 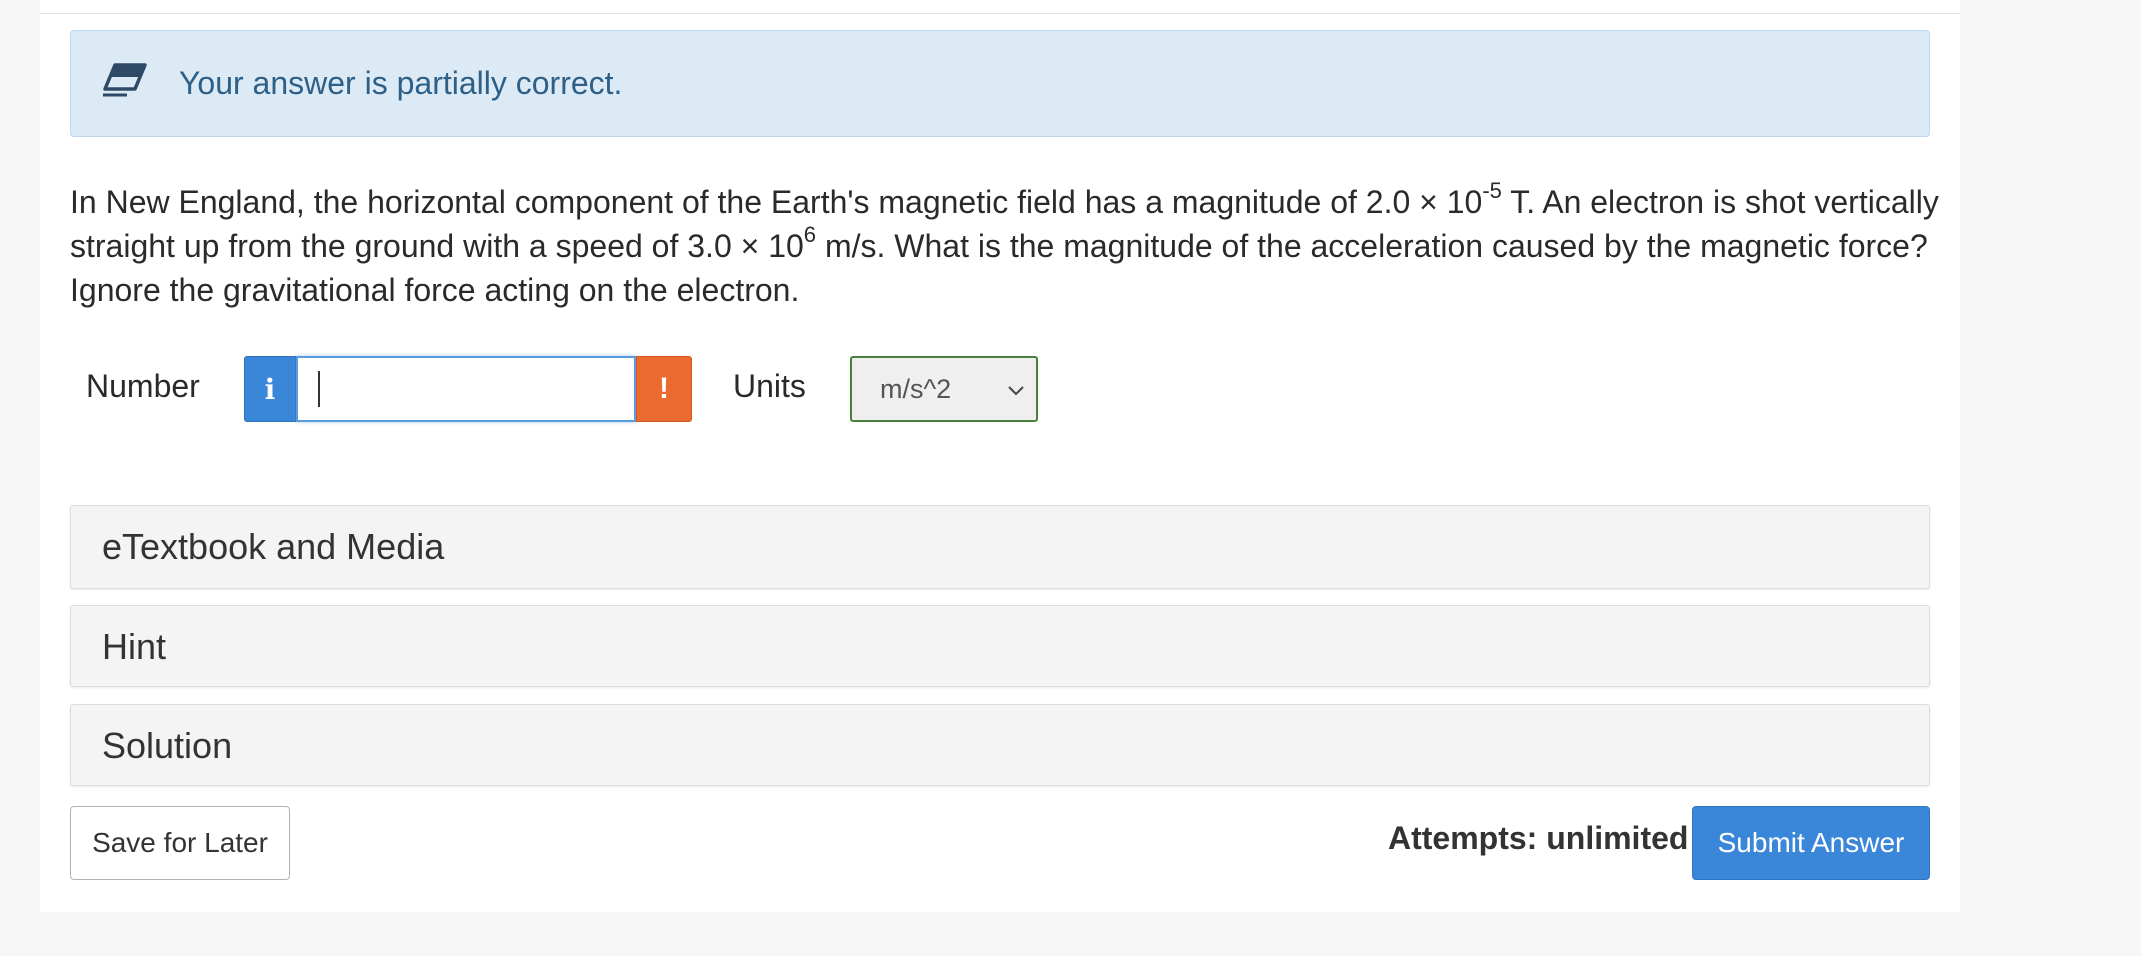 What do you see at coordinates (319, 389) in the screenshot?
I see `text-caret` at bounding box center [319, 389].